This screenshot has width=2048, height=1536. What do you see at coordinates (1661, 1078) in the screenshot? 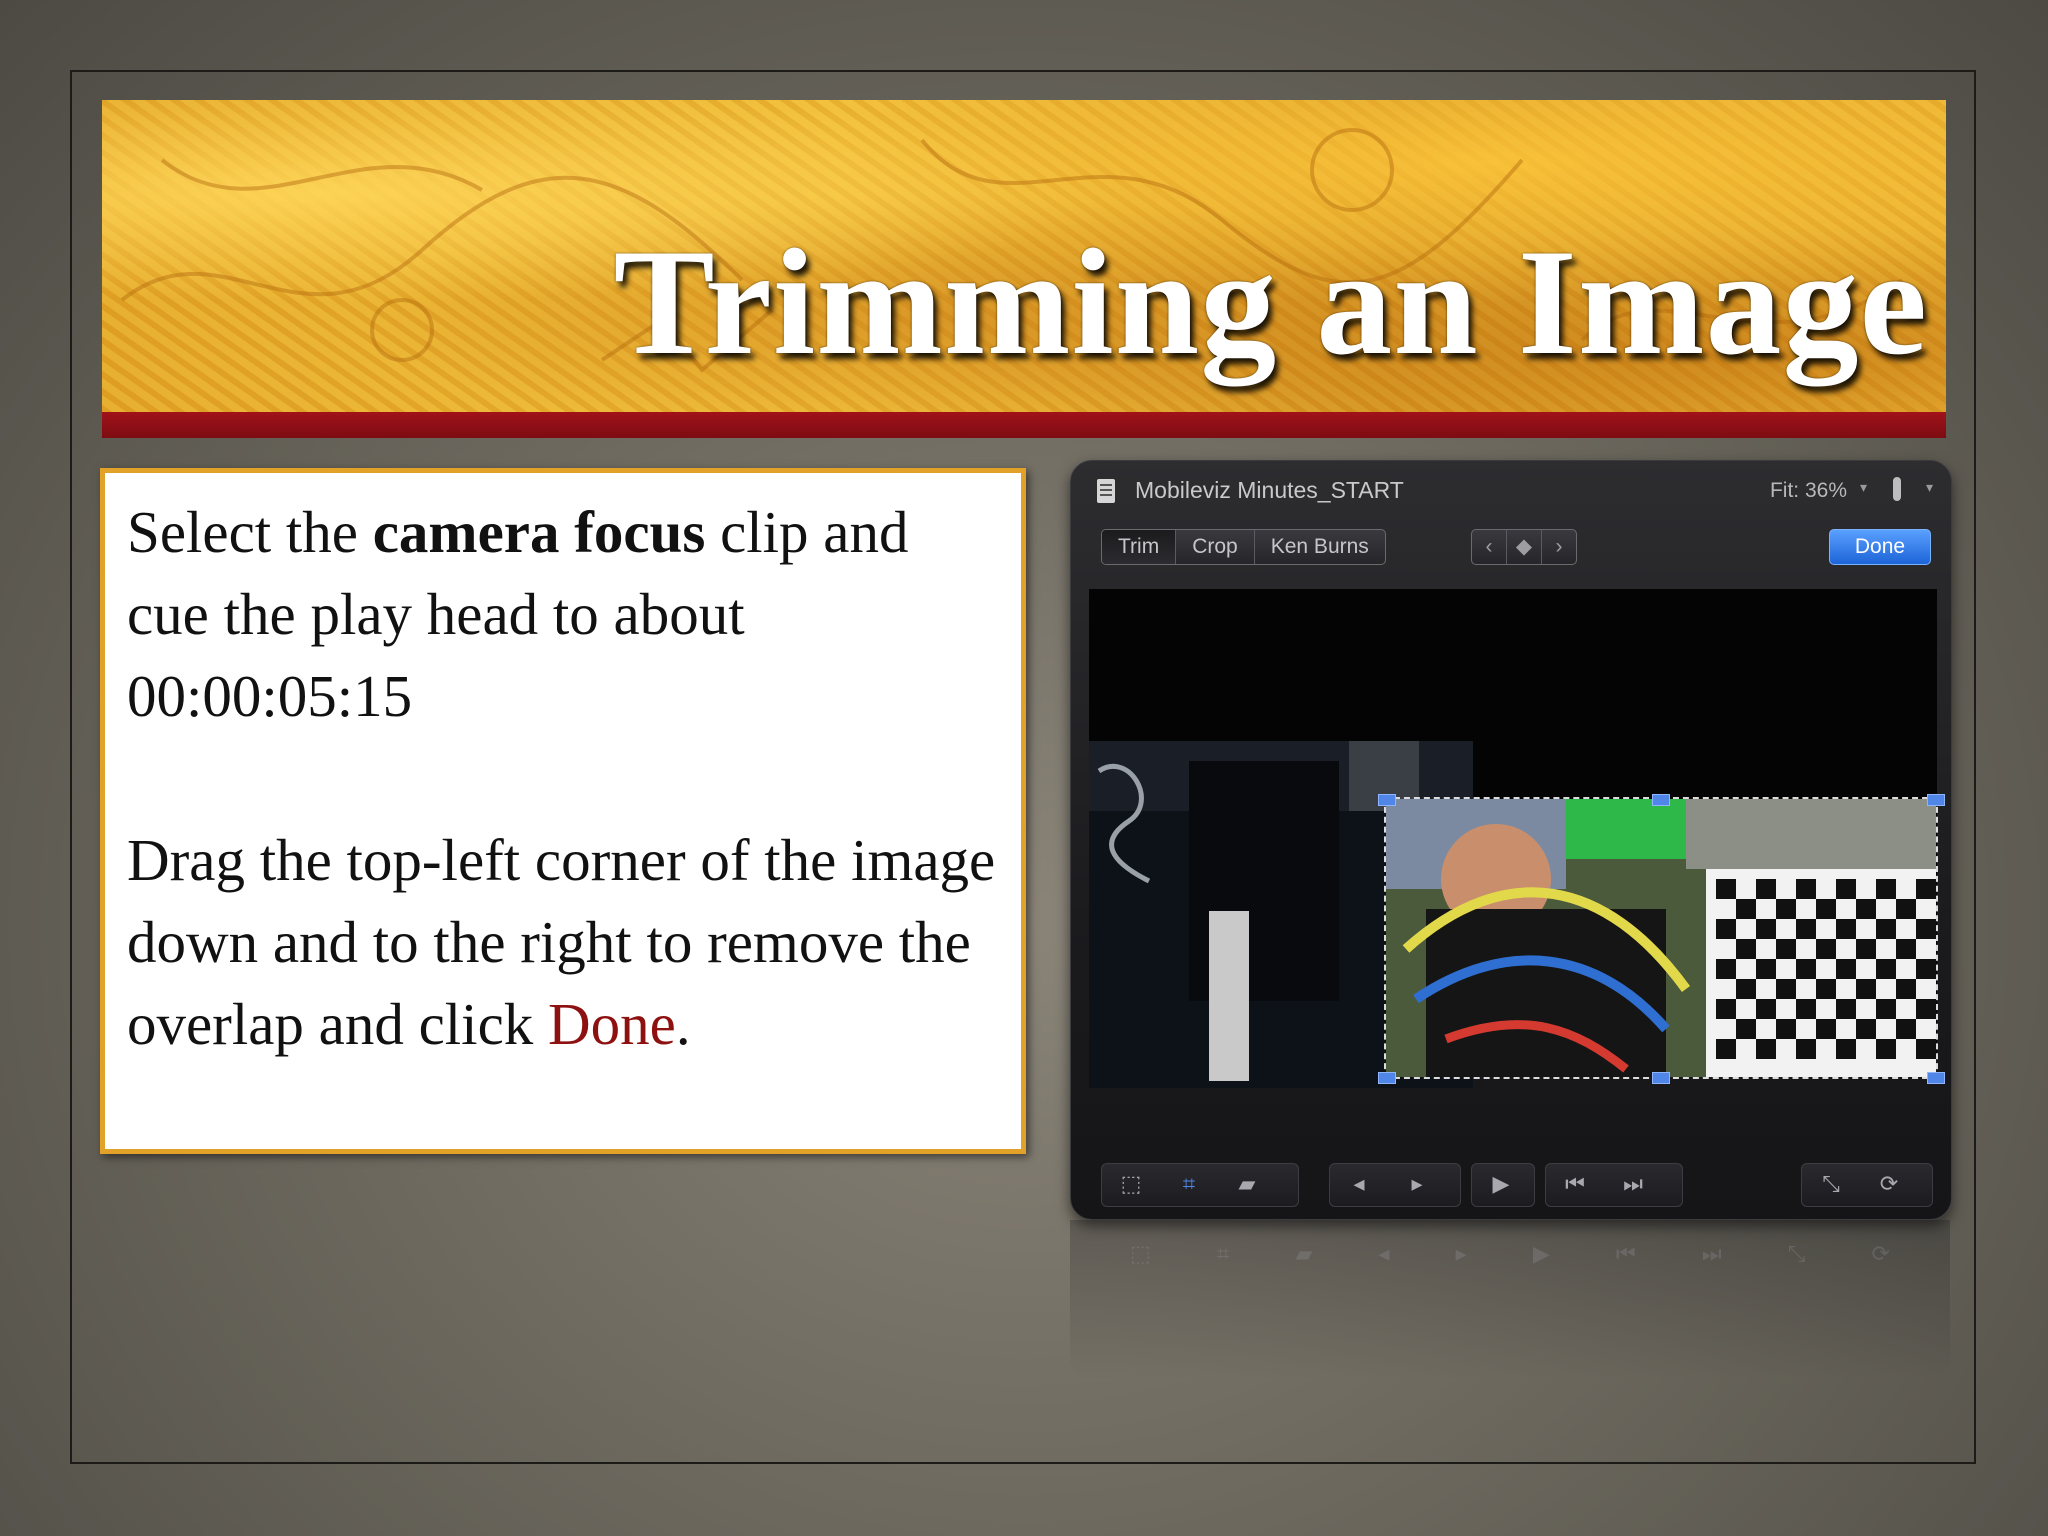
I see `trim-handle-bottom` at bounding box center [1661, 1078].